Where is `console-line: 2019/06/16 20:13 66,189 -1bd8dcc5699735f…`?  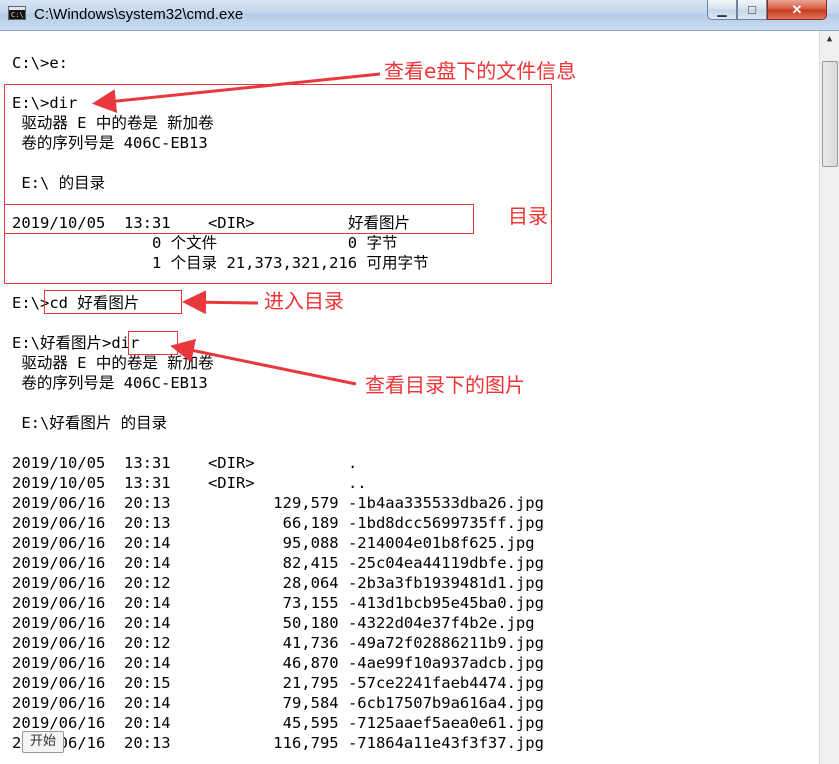 console-line: 2019/06/16 20:13 66,189 -1bd8dcc5699735f… is located at coordinates (278, 523).